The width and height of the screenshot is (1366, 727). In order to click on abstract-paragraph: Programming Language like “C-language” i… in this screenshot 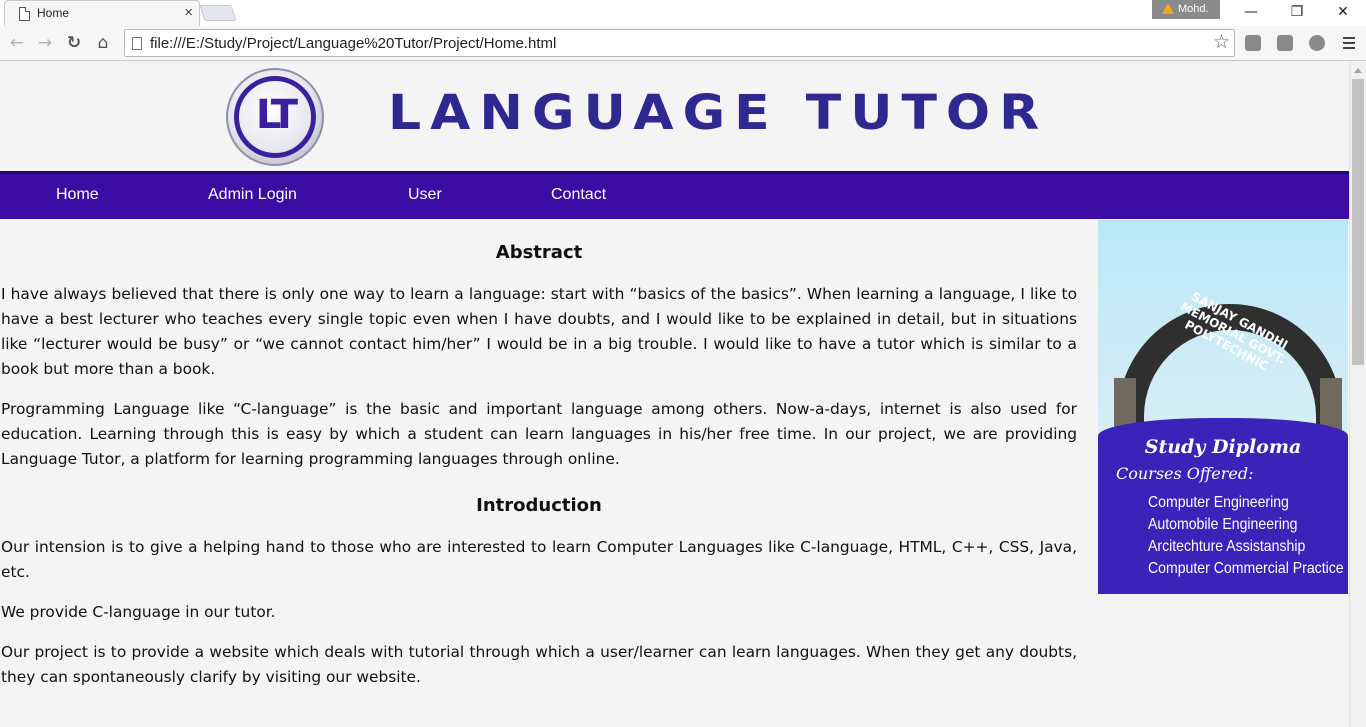, I will do `click(539, 434)`.